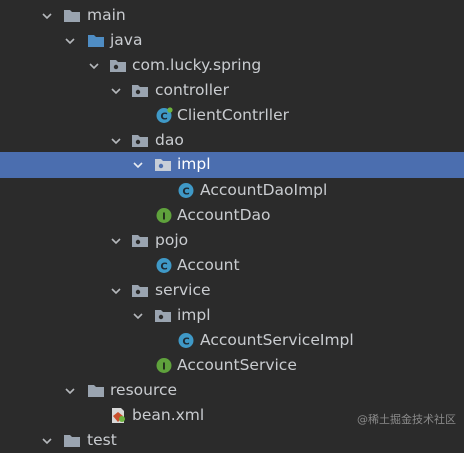 The height and width of the screenshot is (453, 464). I want to click on tree-node-label: pojo, so click(172, 240).